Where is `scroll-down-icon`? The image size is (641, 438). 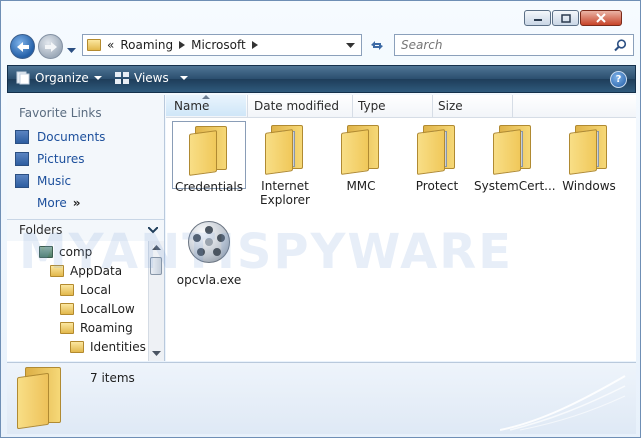
scroll-down-icon is located at coordinates (156, 354).